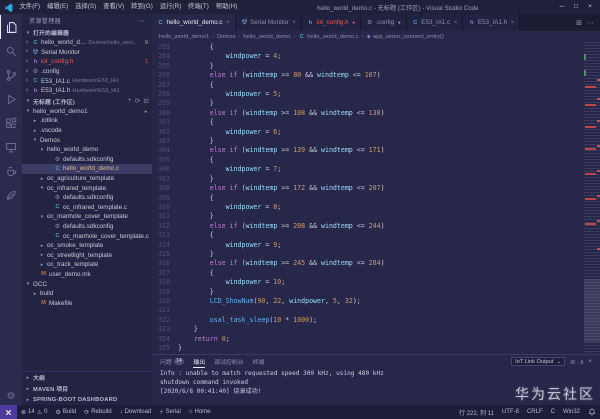 This screenshot has width=600, height=419. I want to click on spring-boot-icon, so click(11, 195).